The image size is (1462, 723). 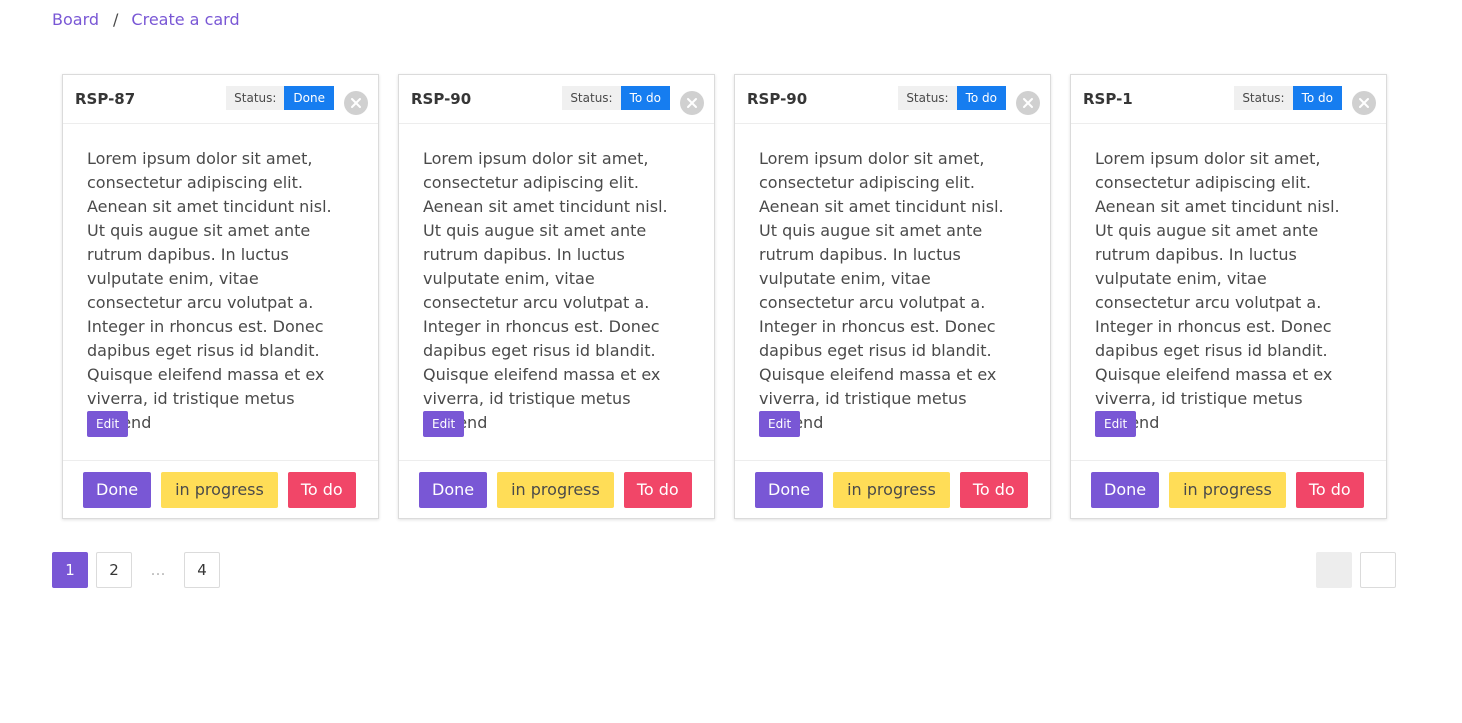 What do you see at coordinates (140, 570) in the screenshot?
I see `pagination: 1 2 … 4` at bounding box center [140, 570].